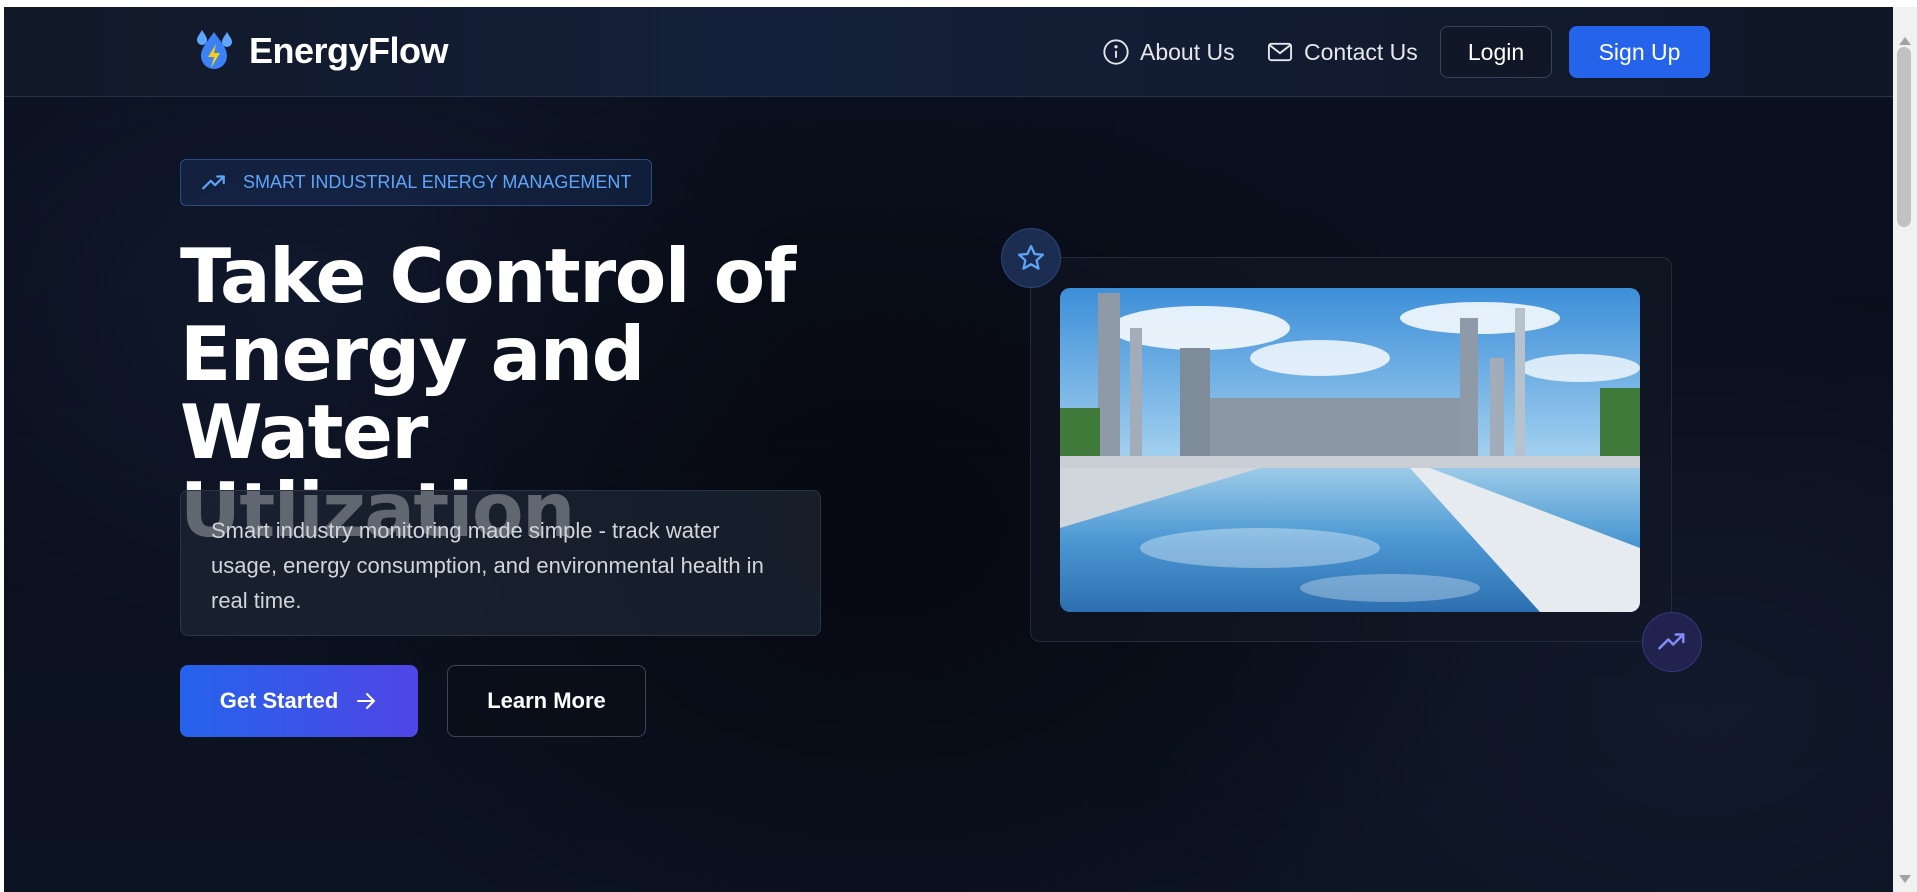 This screenshot has height=892, width=1917. What do you see at coordinates (1350, 450) in the screenshot?
I see `industrial-plant-image` at bounding box center [1350, 450].